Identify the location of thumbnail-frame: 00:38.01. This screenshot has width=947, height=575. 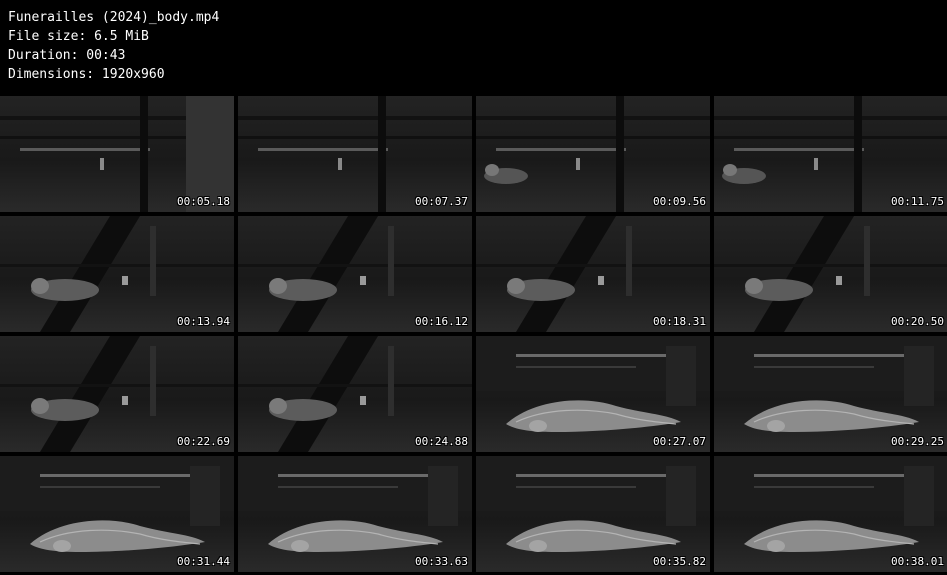
(830, 514).